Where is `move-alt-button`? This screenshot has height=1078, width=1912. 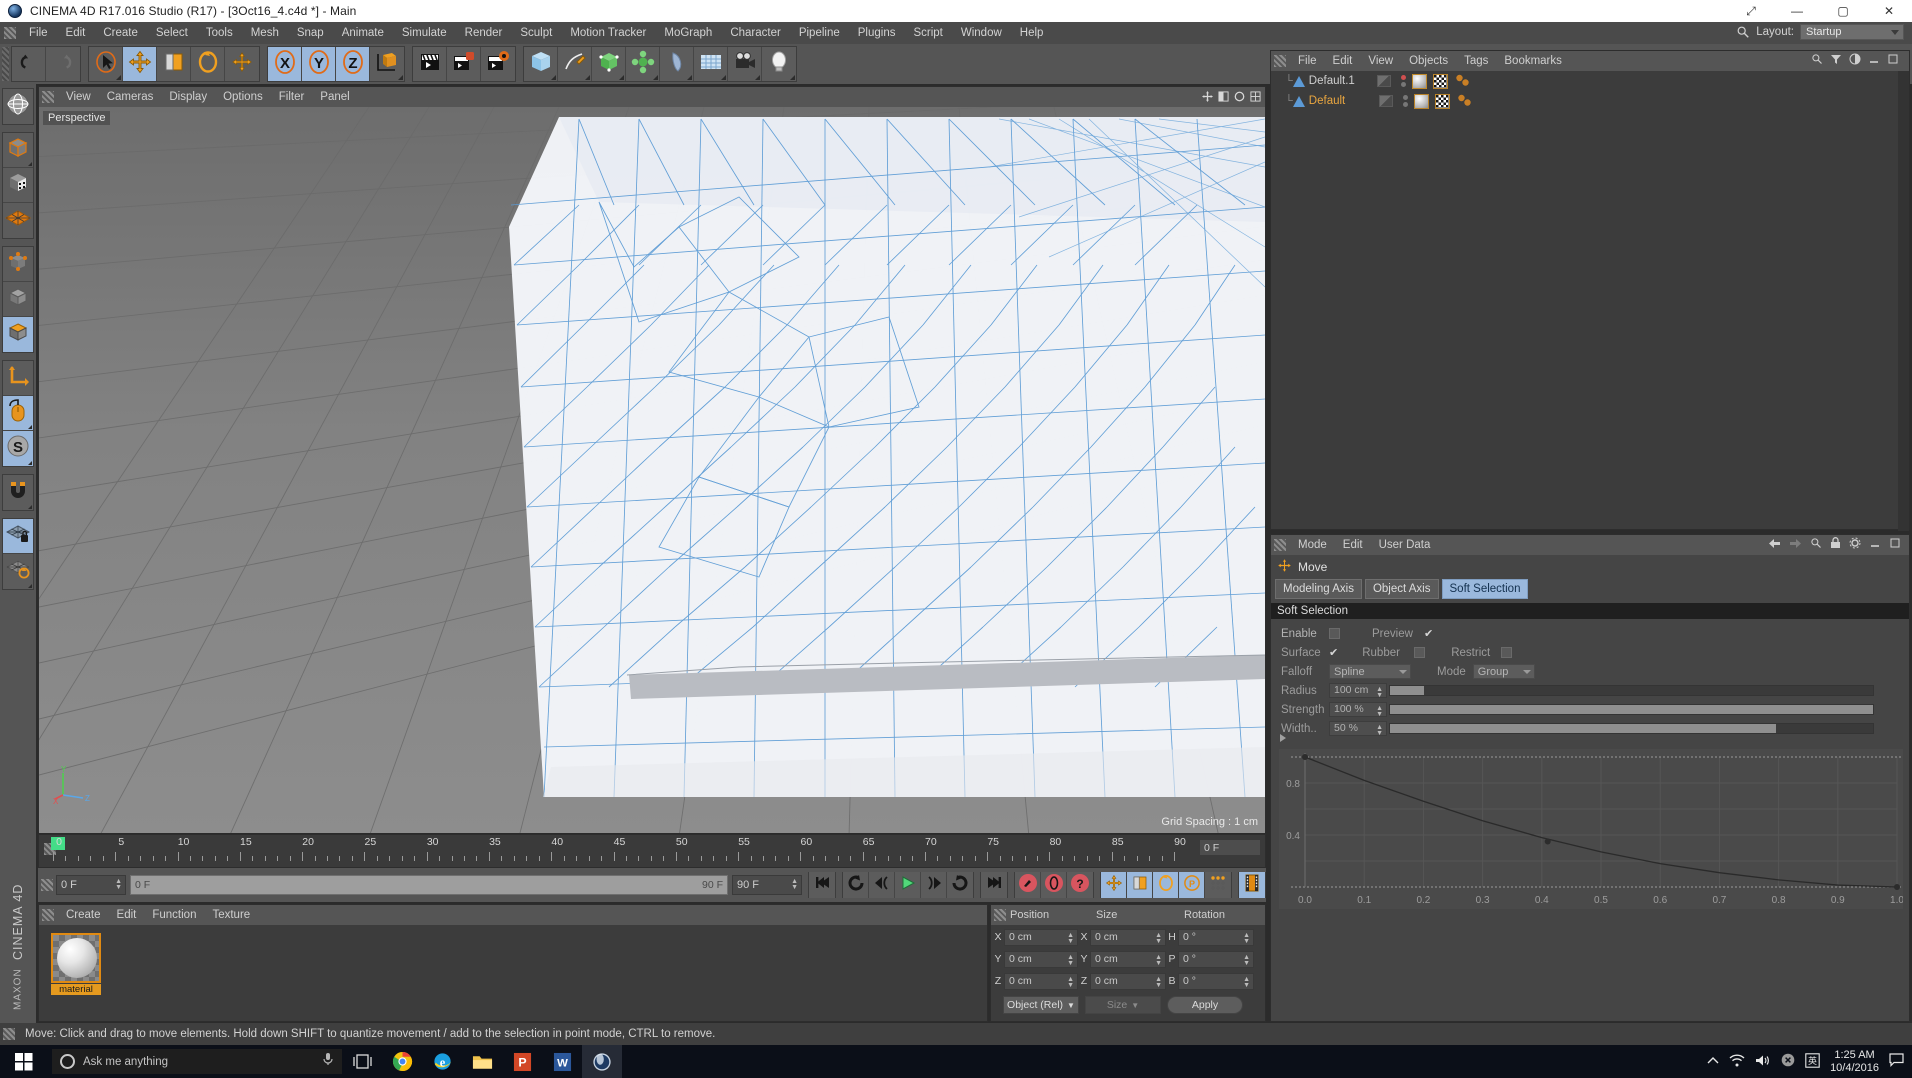 move-alt-button is located at coordinates (242, 64).